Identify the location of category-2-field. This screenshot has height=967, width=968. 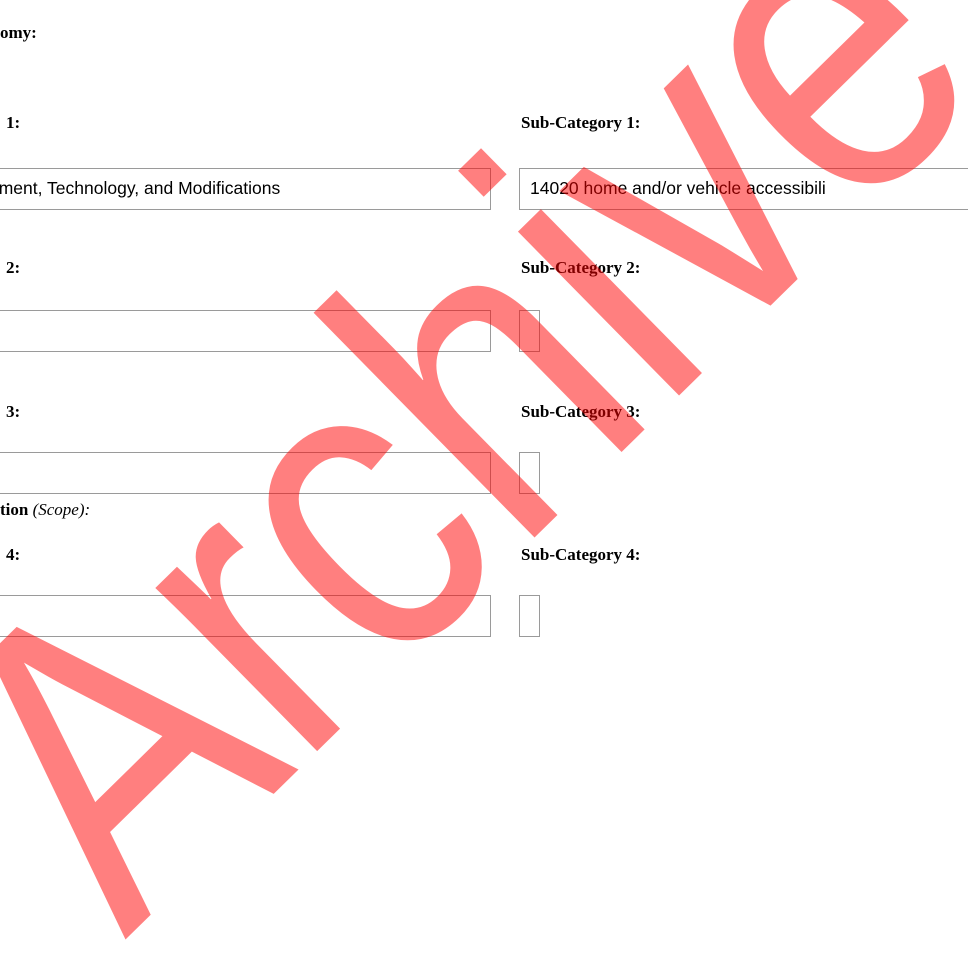
(245, 331).